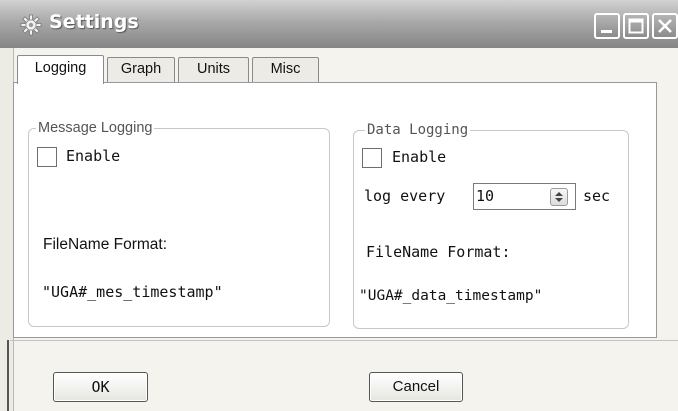 Image resolution: width=678 pixels, height=411 pixels. What do you see at coordinates (47, 157) in the screenshot?
I see `message-logging-enable-checkbox` at bounding box center [47, 157].